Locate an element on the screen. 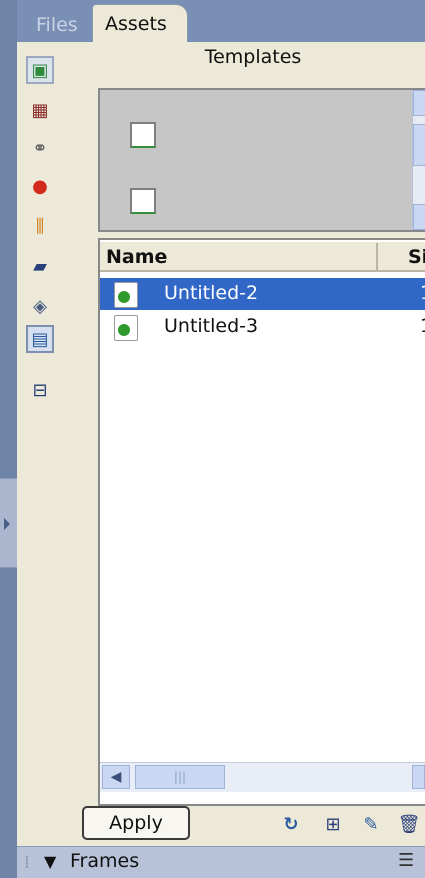  column-divider is located at coordinates (377, 257).